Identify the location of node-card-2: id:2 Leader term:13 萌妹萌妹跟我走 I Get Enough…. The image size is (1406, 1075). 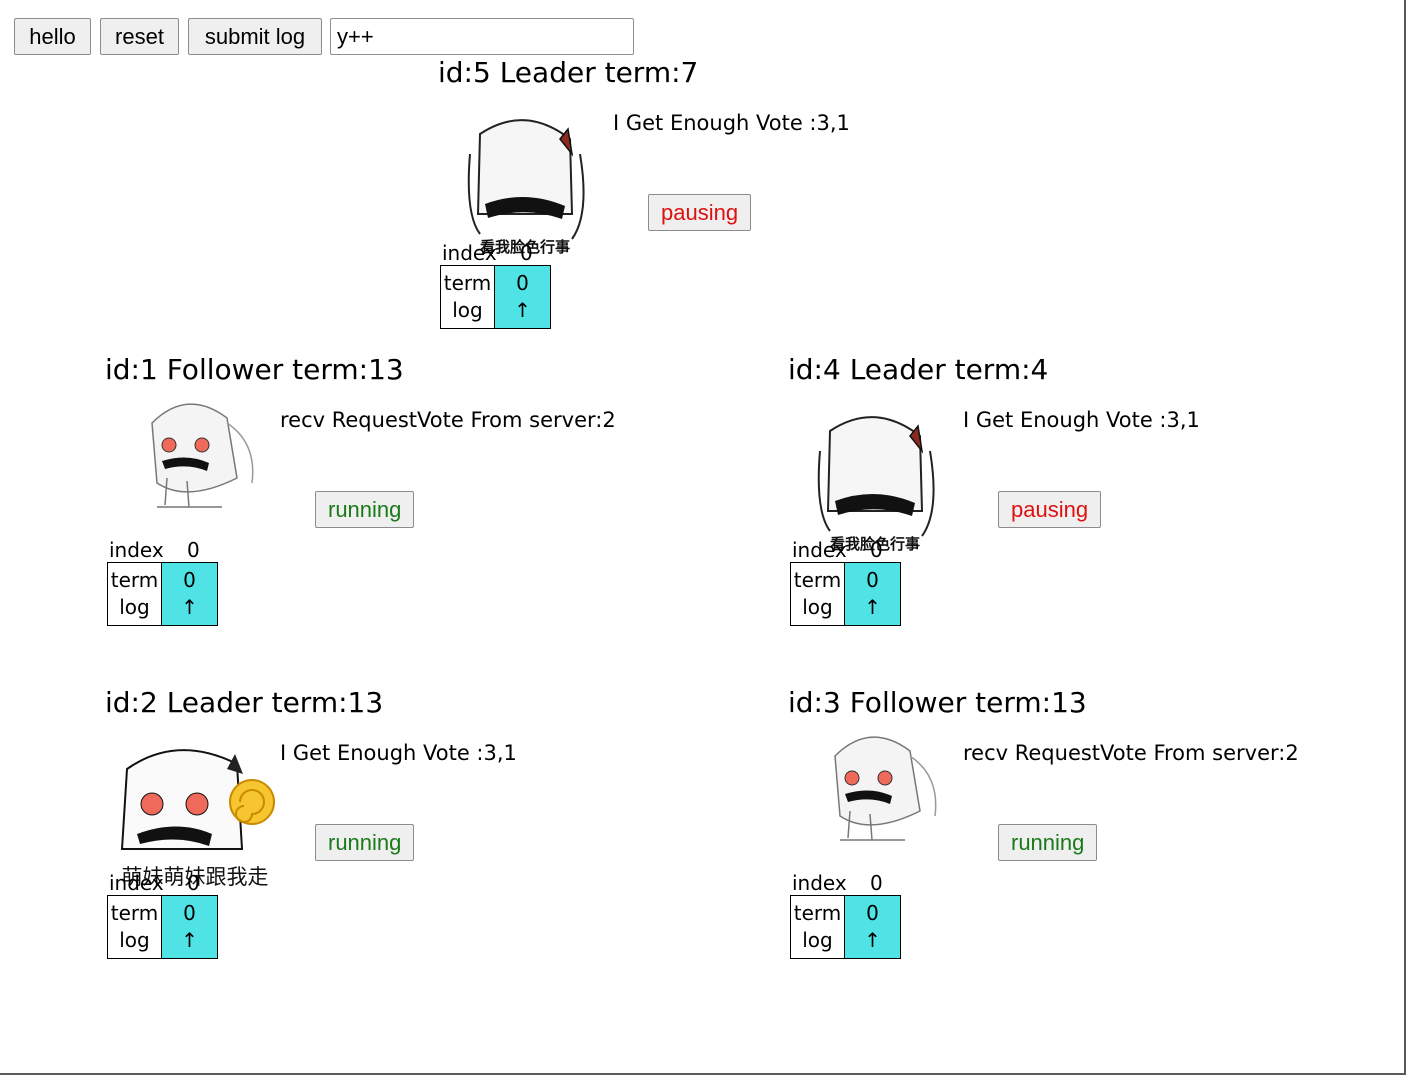
(365, 836).